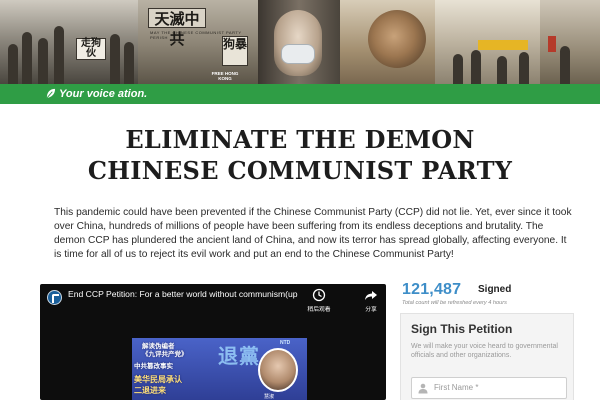 This screenshot has height=400, width=600. What do you see at coordinates (177, 28) in the screenshot?
I see `protest-banner-sign: 天滅中共` at bounding box center [177, 28].